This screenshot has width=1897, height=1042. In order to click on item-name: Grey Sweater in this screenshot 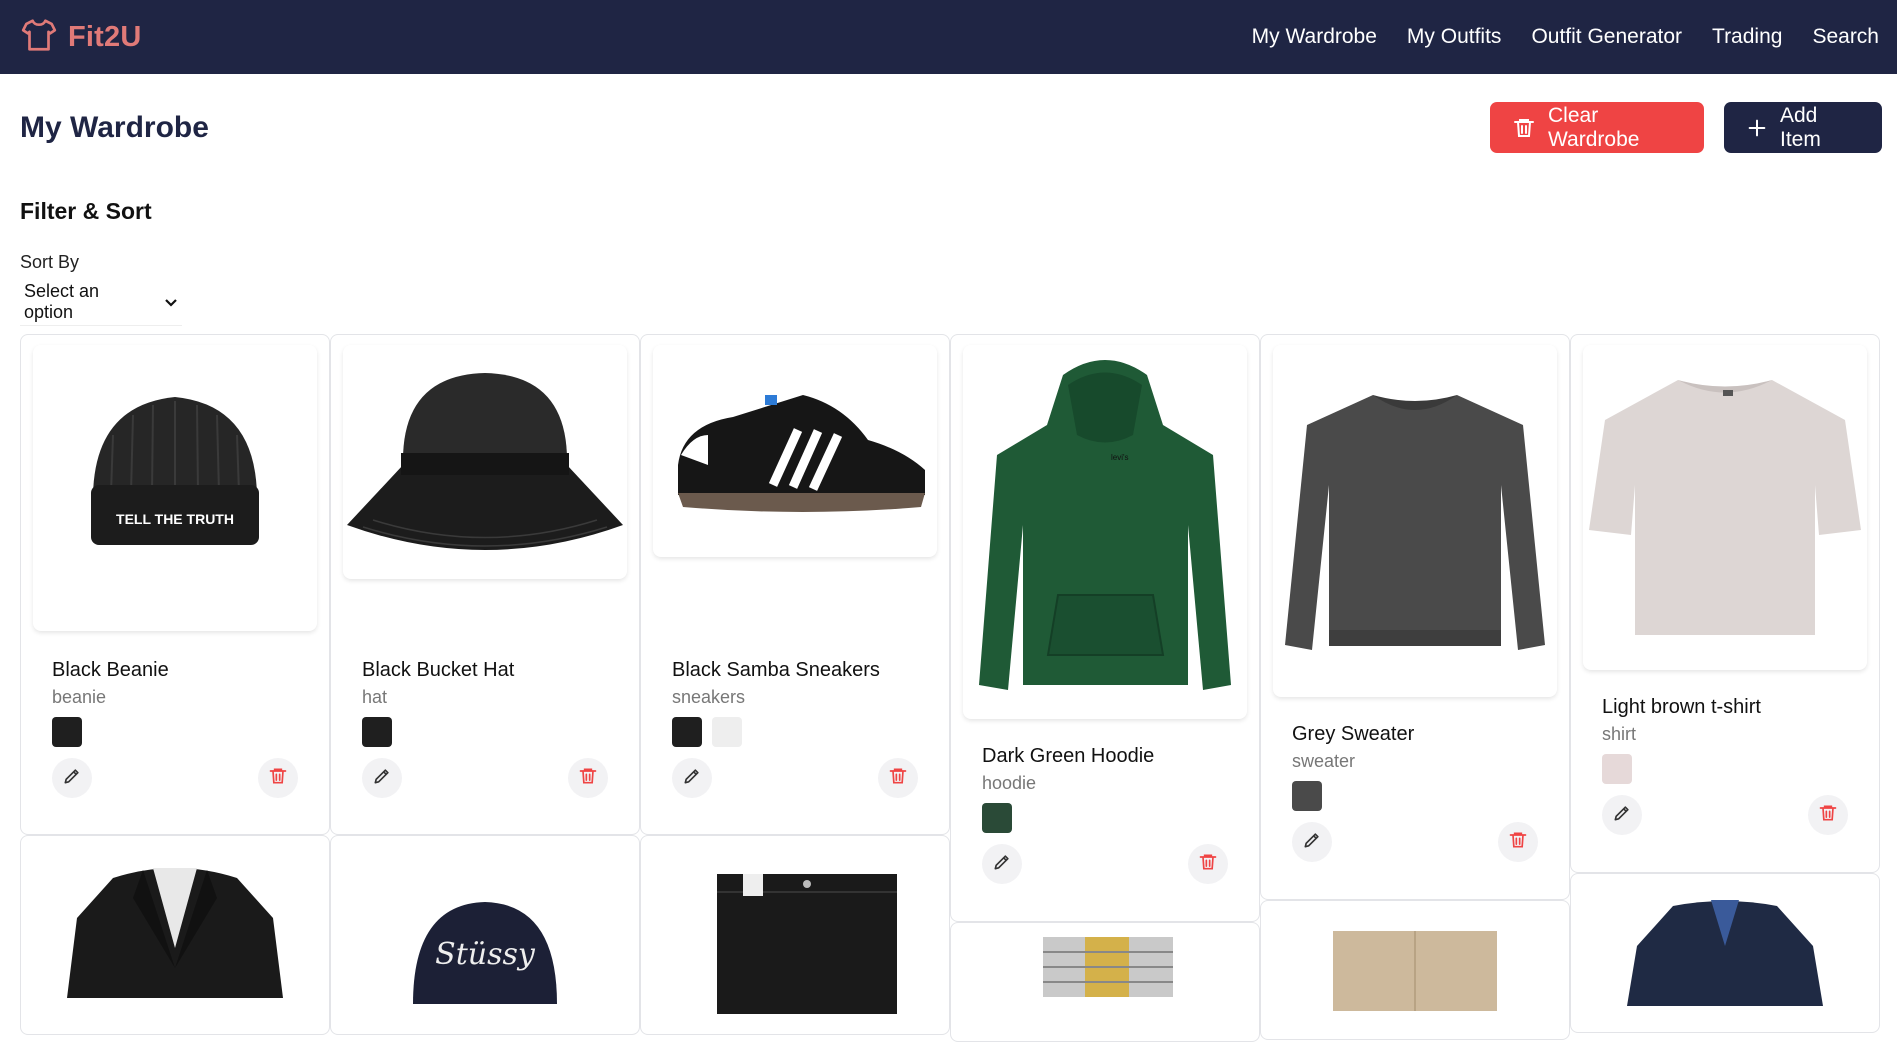, I will do `click(1353, 734)`.